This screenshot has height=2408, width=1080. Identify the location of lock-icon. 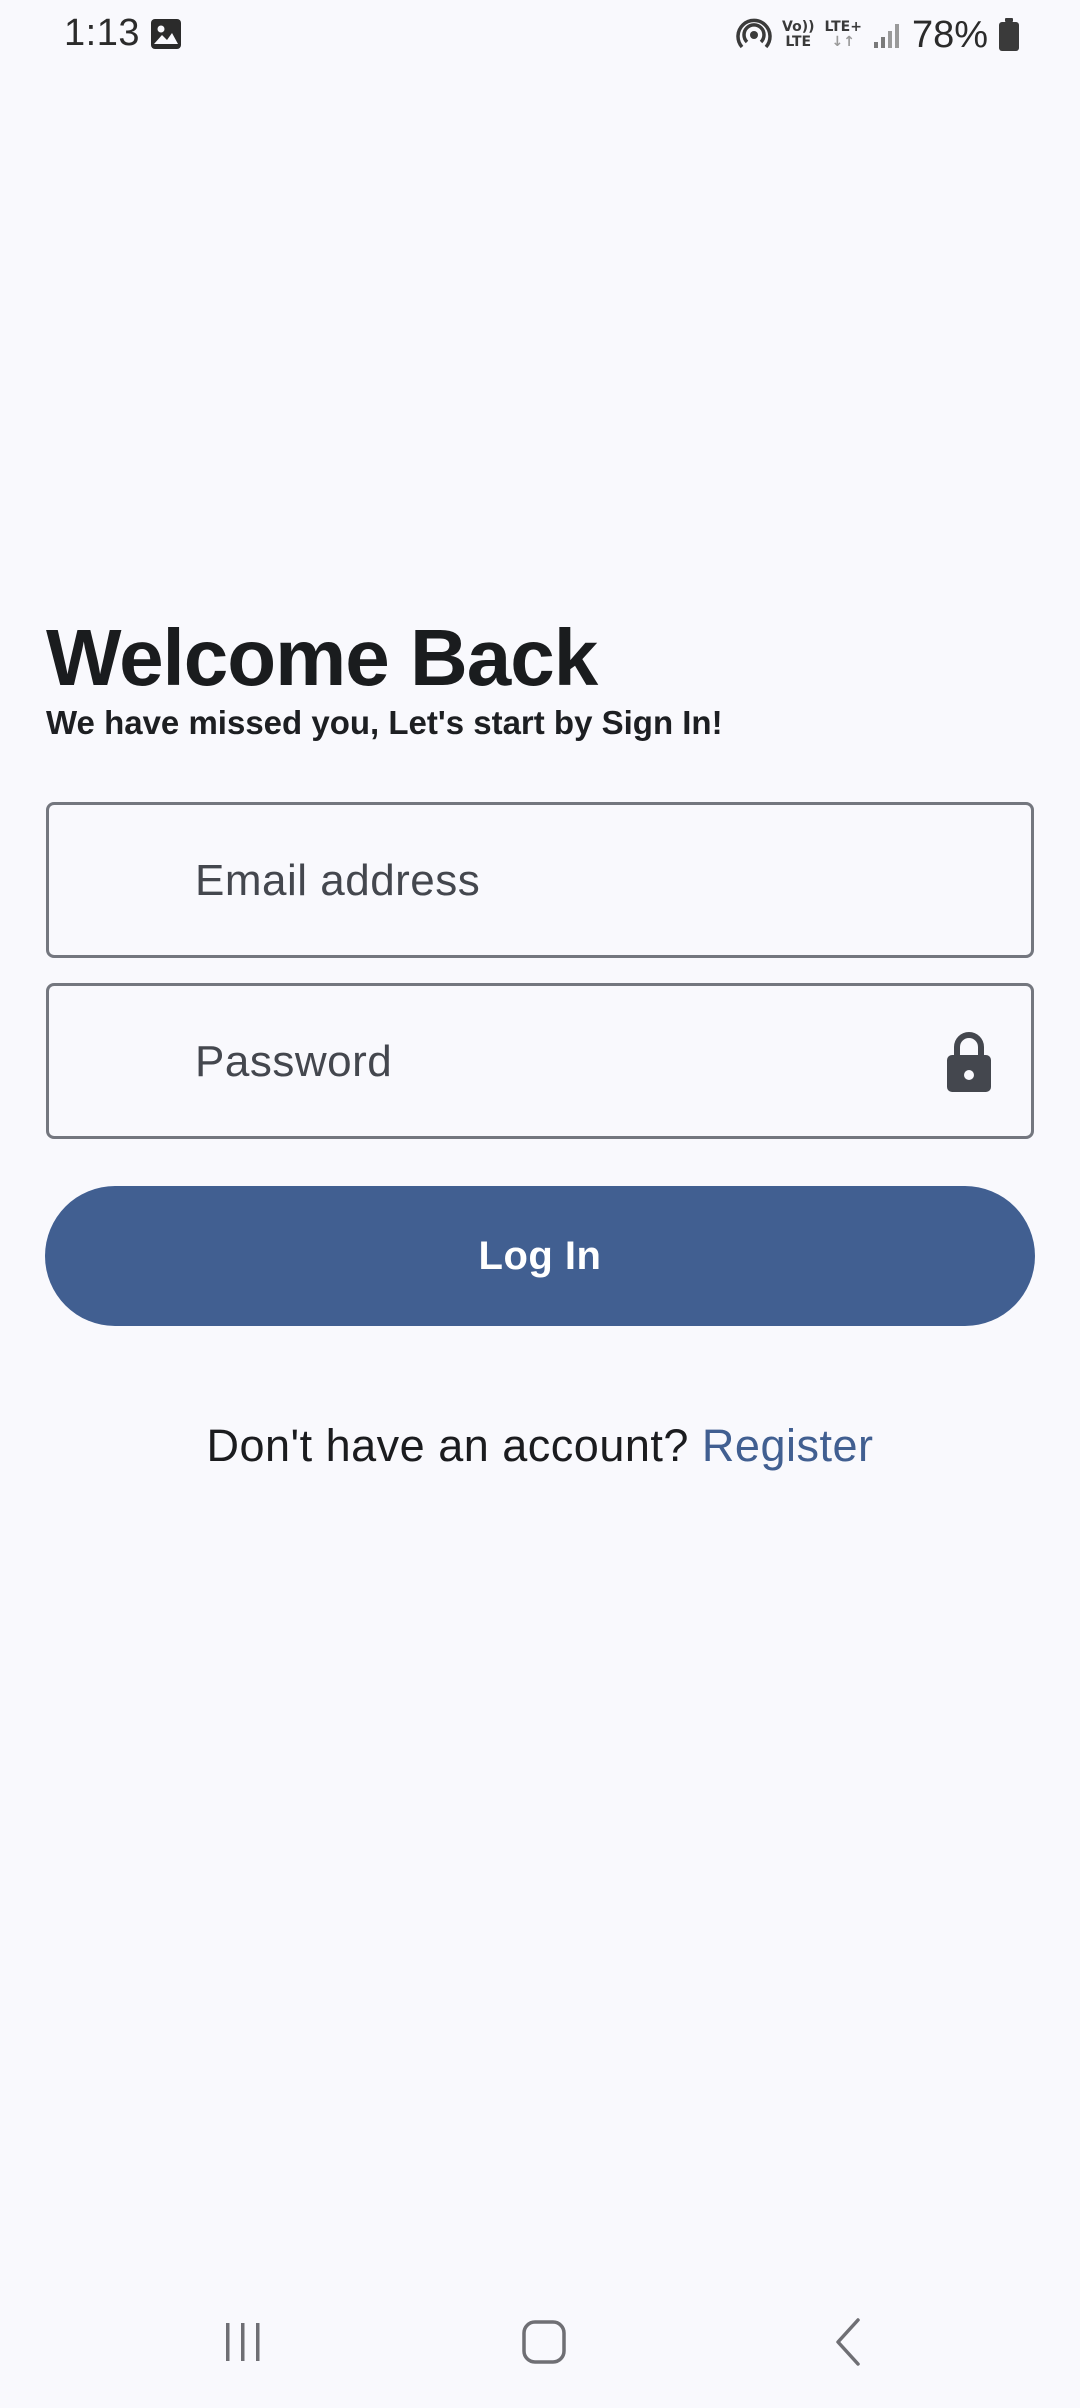
(969, 1062).